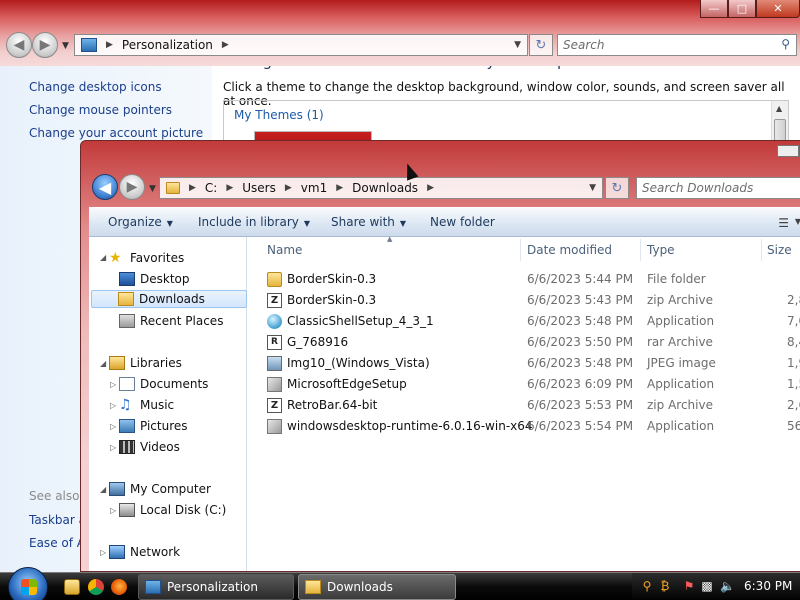 The image size is (800, 600). Describe the element at coordinates (113, 510) in the screenshot. I see `expand-local-disk-icon: ▷` at that location.